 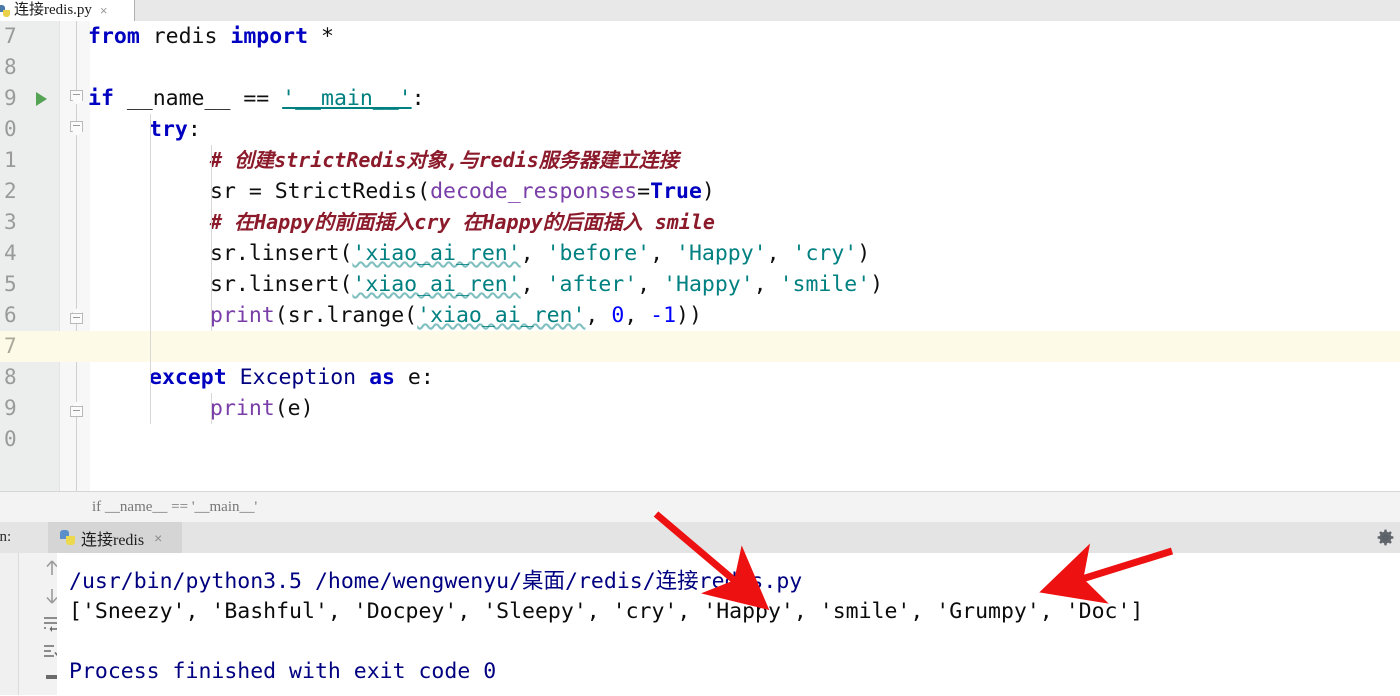 I want to click on editor-tab-label: 连接redis.py, so click(x=53, y=10).